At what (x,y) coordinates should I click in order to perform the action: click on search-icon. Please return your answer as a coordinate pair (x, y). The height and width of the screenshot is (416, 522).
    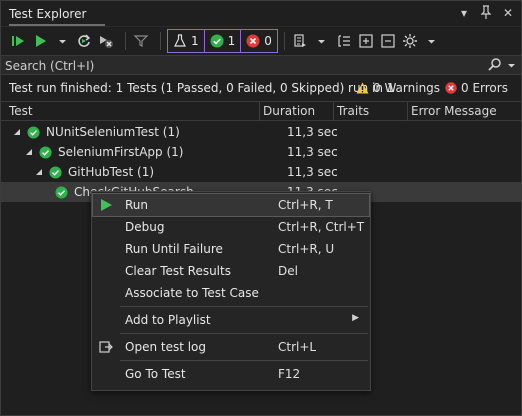
    Looking at the image, I should click on (495, 66).